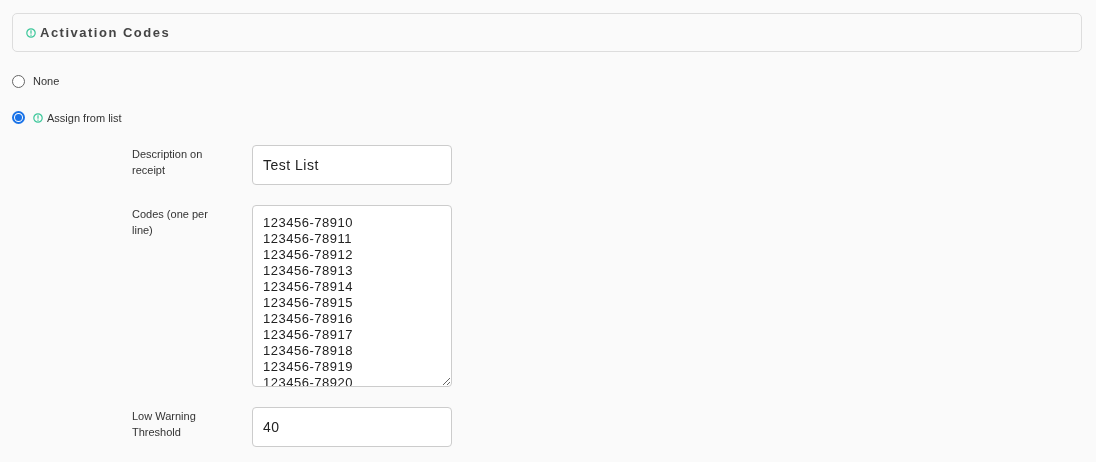 Image resolution: width=1096 pixels, height=462 pixels. Describe the element at coordinates (352, 427) in the screenshot. I see `text-field: 40` at that location.